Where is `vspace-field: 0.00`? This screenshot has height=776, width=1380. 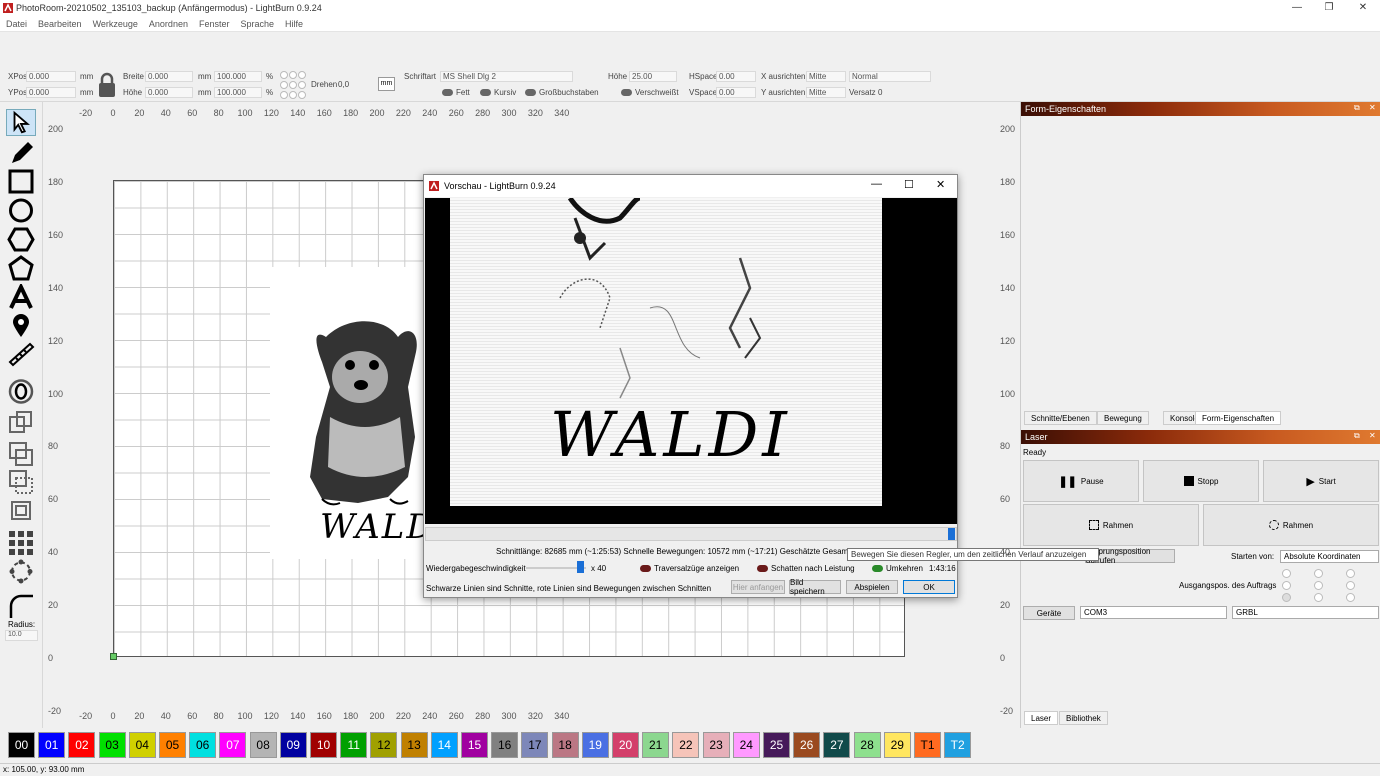
vspace-field: 0.00 is located at coordinates (736, 92).